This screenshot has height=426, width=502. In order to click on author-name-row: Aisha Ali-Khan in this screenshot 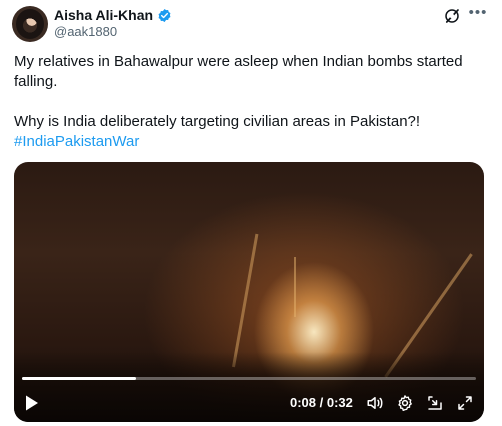, I will do `click(113, 15)`.